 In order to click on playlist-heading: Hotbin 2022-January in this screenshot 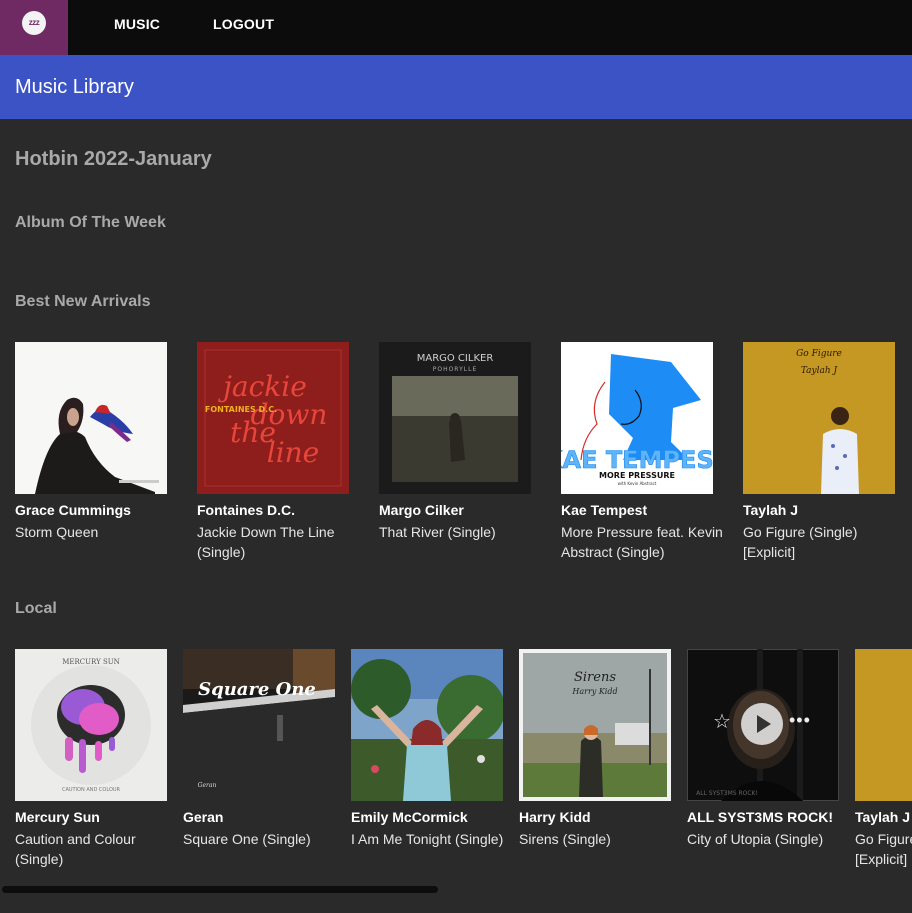, I will do `click(113, 159)`.